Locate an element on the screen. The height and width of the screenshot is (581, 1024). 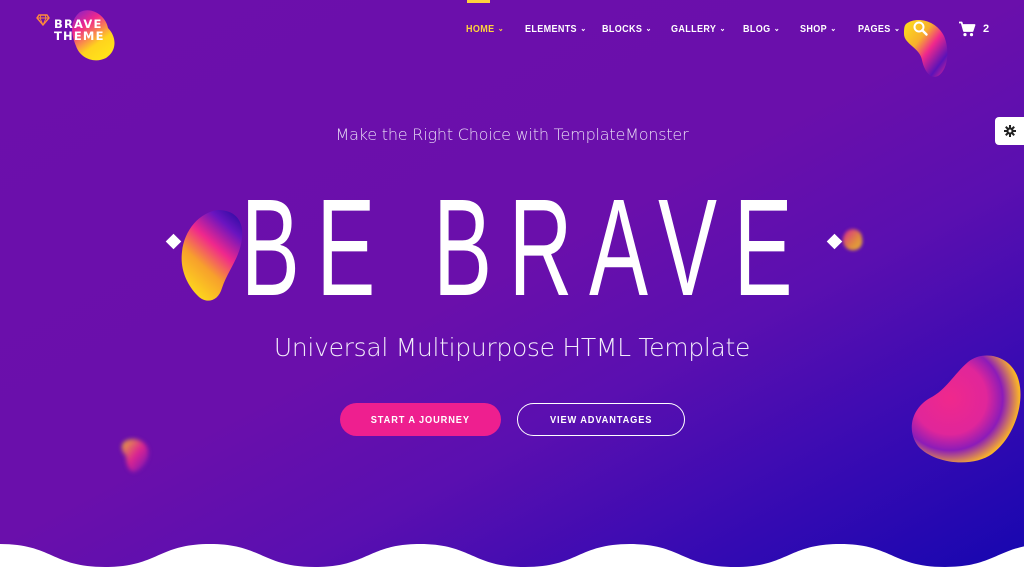
nav-item-blocks: BLOCKS ⌄ is located at coordinates (627, 29).